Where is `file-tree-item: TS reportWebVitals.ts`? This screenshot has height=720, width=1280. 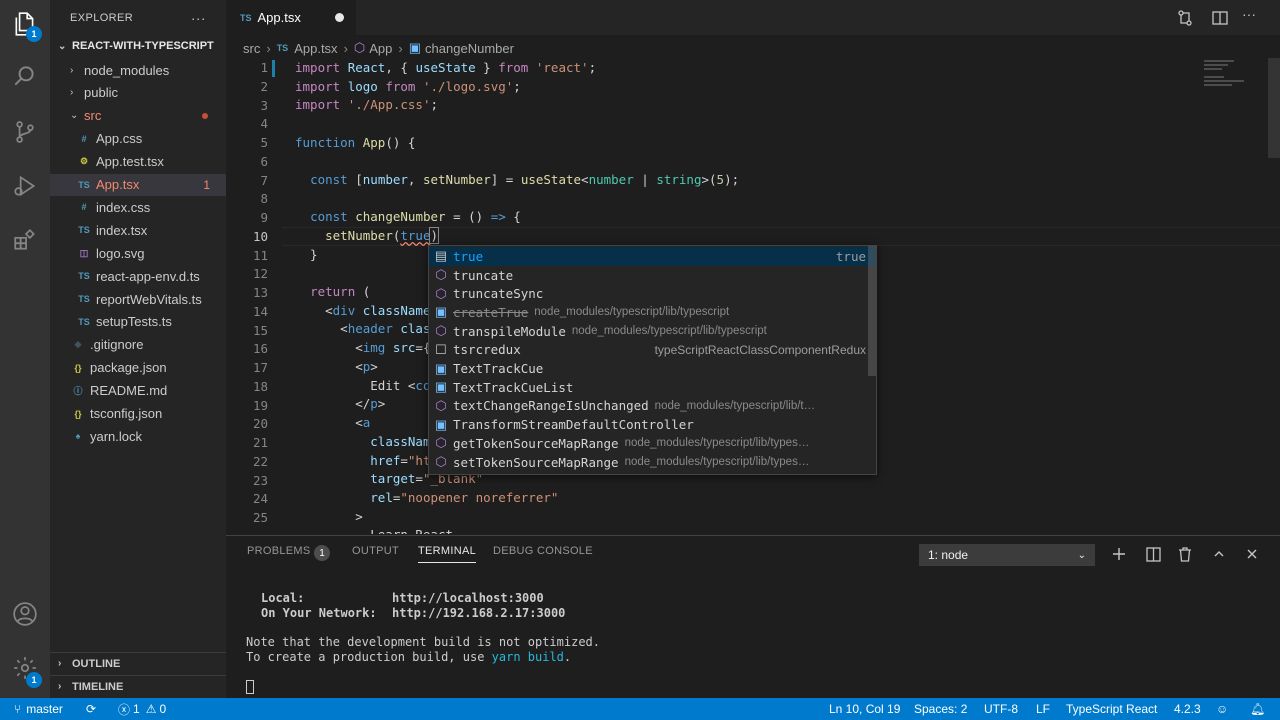 file-tree-item: TS reportWebVitals.ts is located at coordinates (138, 299).